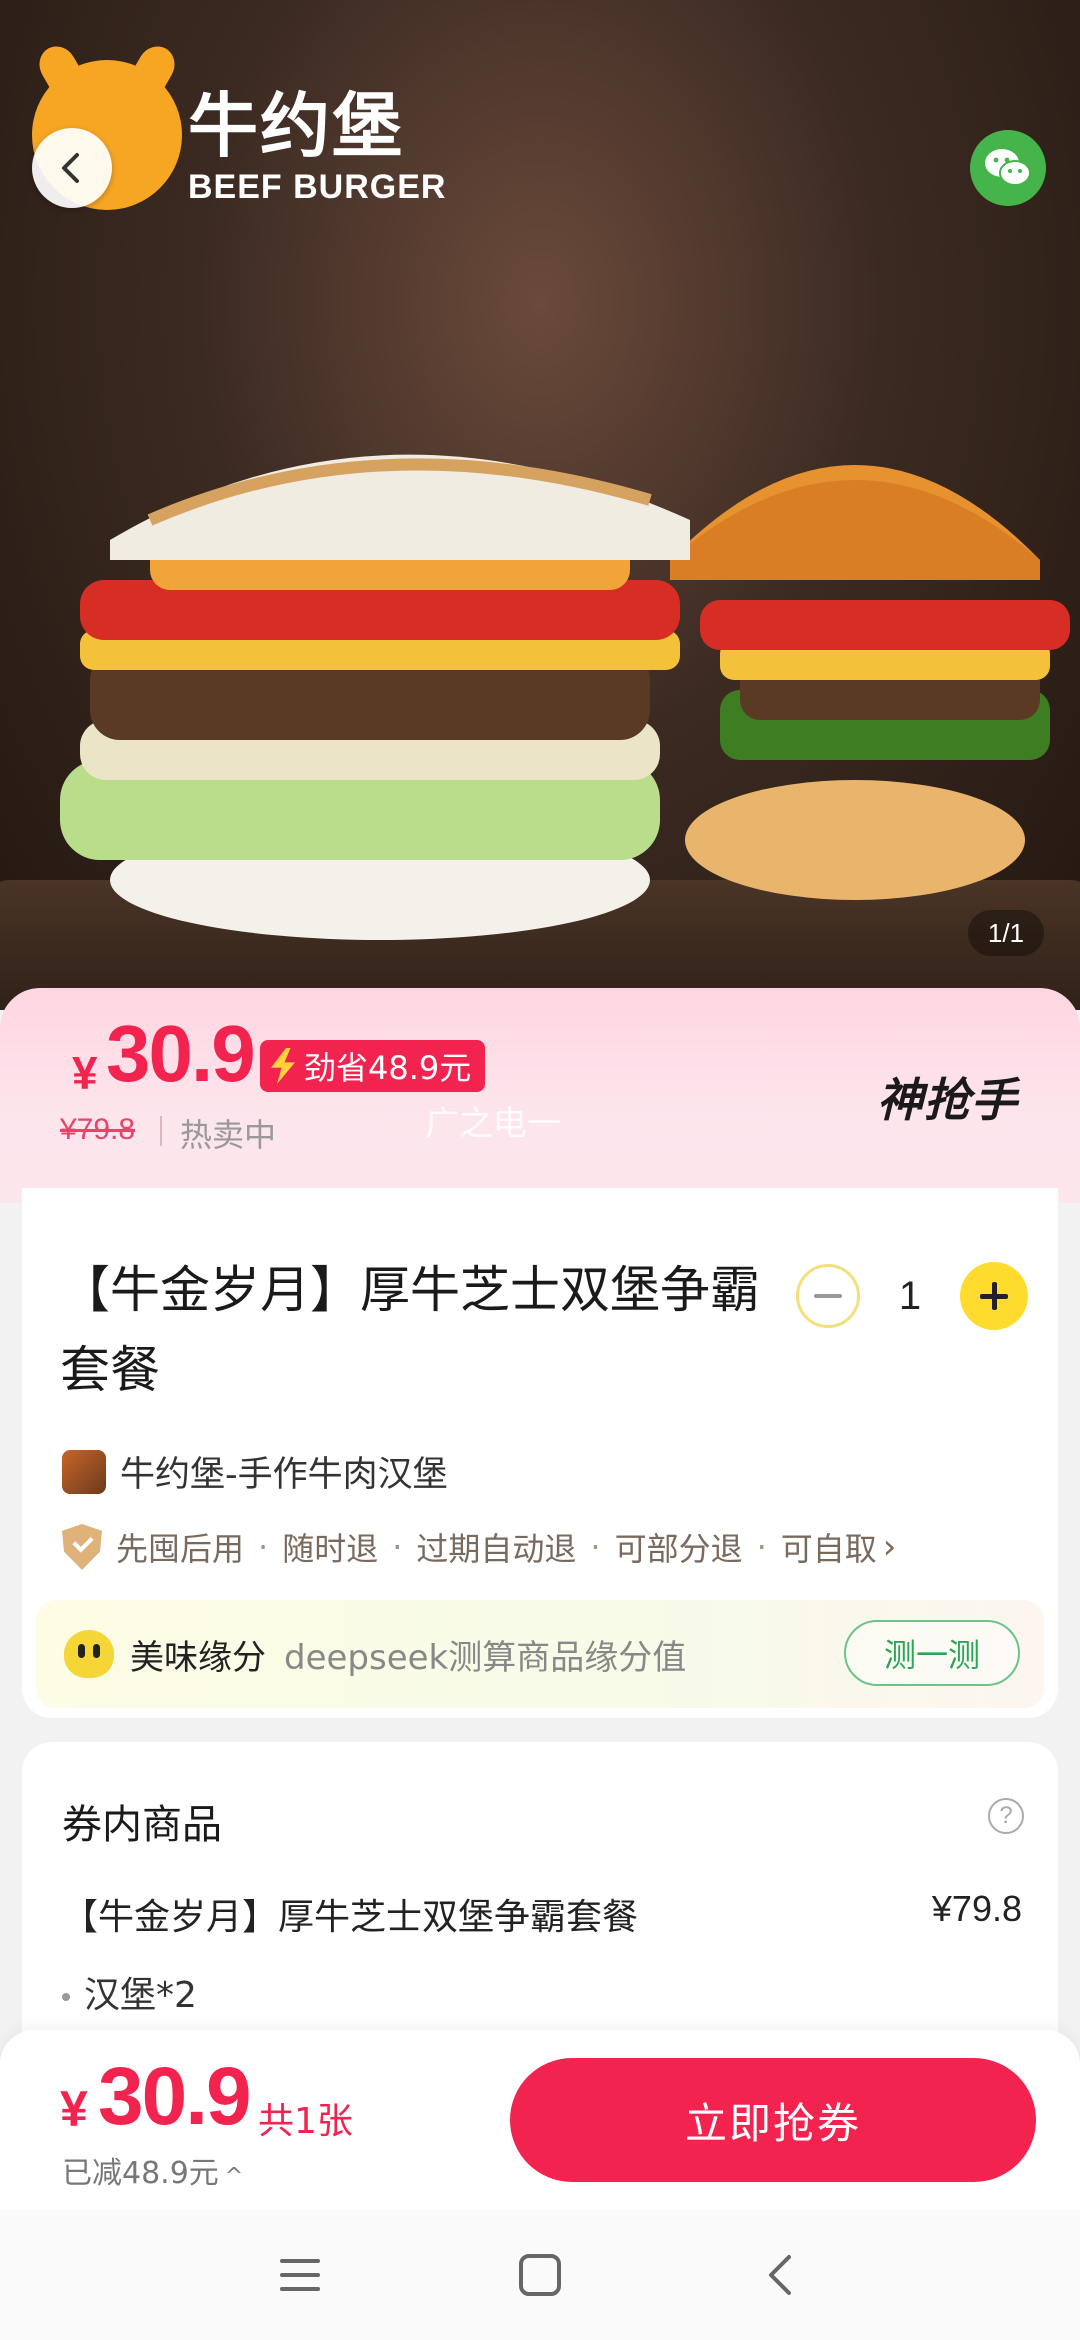 This screenshot has height=2340, width=1080. I want to click on back-button, so click(72, 168).